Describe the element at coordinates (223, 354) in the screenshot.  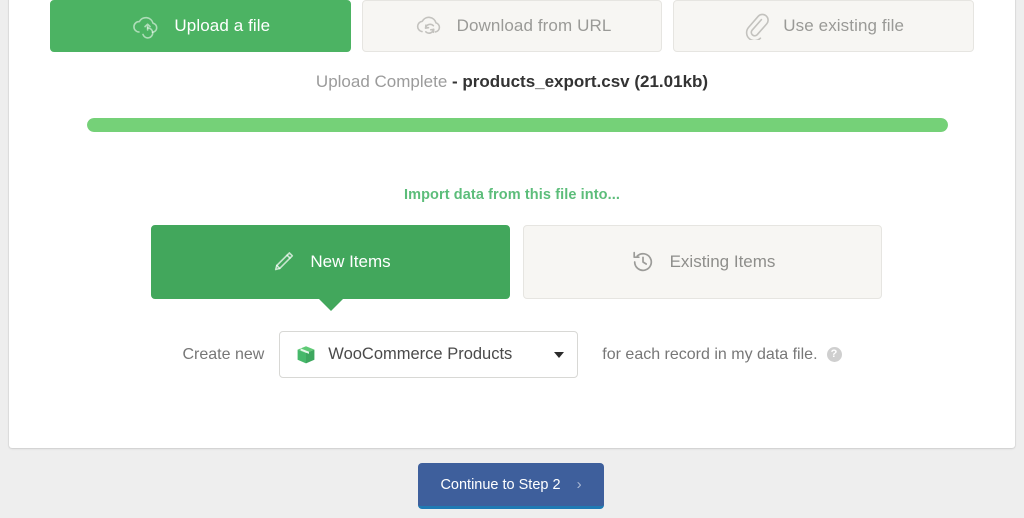
I see `create-new-label: Create new` at that location.